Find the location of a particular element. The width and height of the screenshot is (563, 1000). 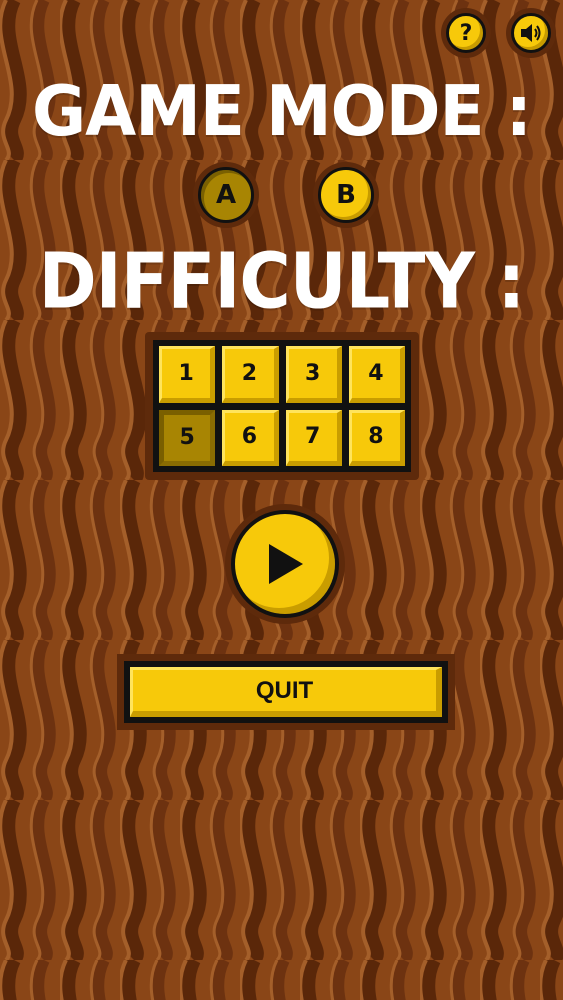

play-button is located at coordinates (285, 564).